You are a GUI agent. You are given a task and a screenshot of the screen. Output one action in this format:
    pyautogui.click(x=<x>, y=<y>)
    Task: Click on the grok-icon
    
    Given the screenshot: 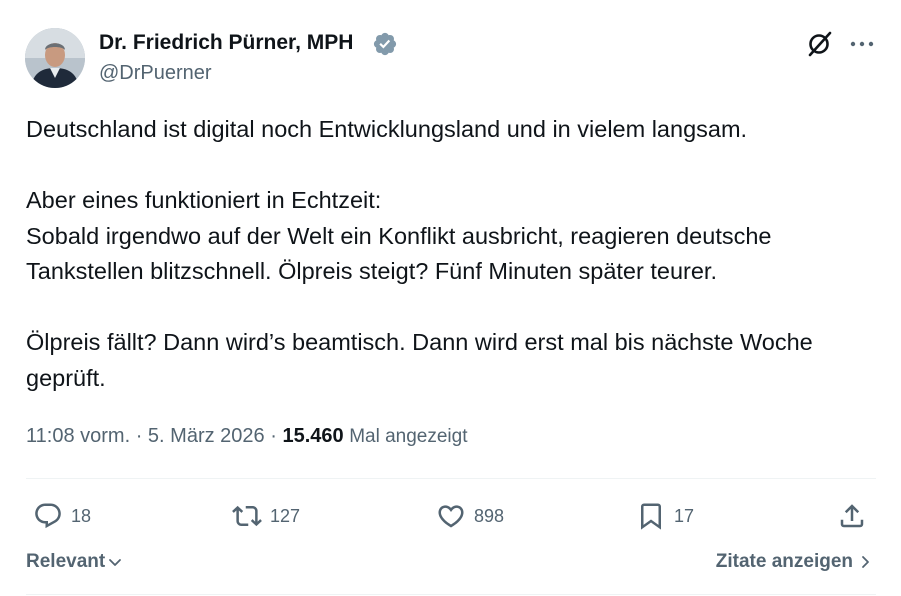 What is the action you would take?
    pyautogui.click(x=820, y=44)
    